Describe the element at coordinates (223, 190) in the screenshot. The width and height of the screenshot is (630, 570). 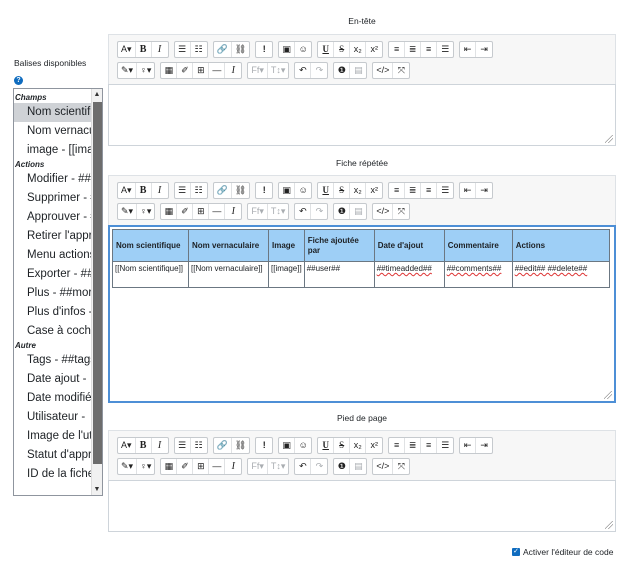
I see `link-icon: 🔗` at that location.